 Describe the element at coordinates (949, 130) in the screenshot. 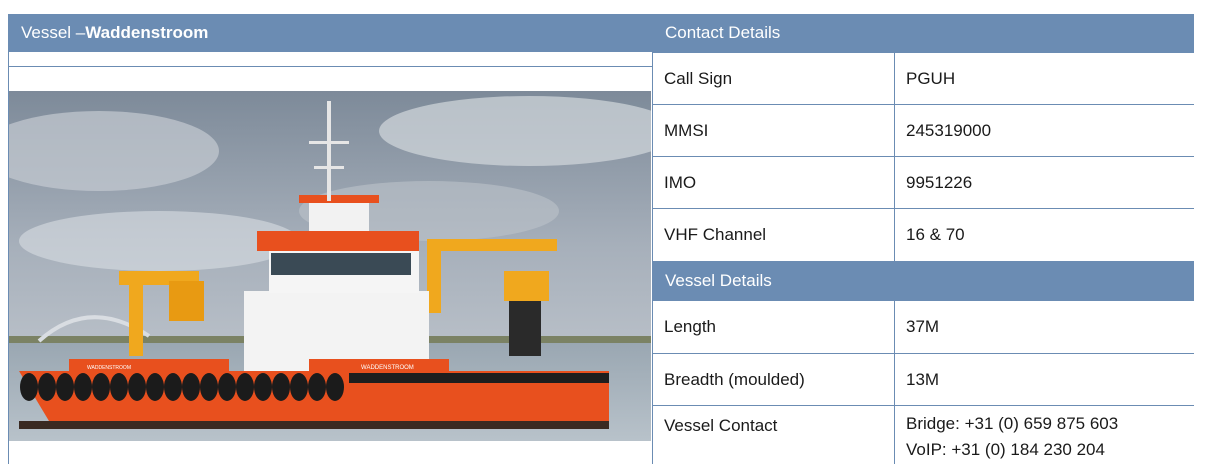

I see `mmsi-value: 245319000` at that location.